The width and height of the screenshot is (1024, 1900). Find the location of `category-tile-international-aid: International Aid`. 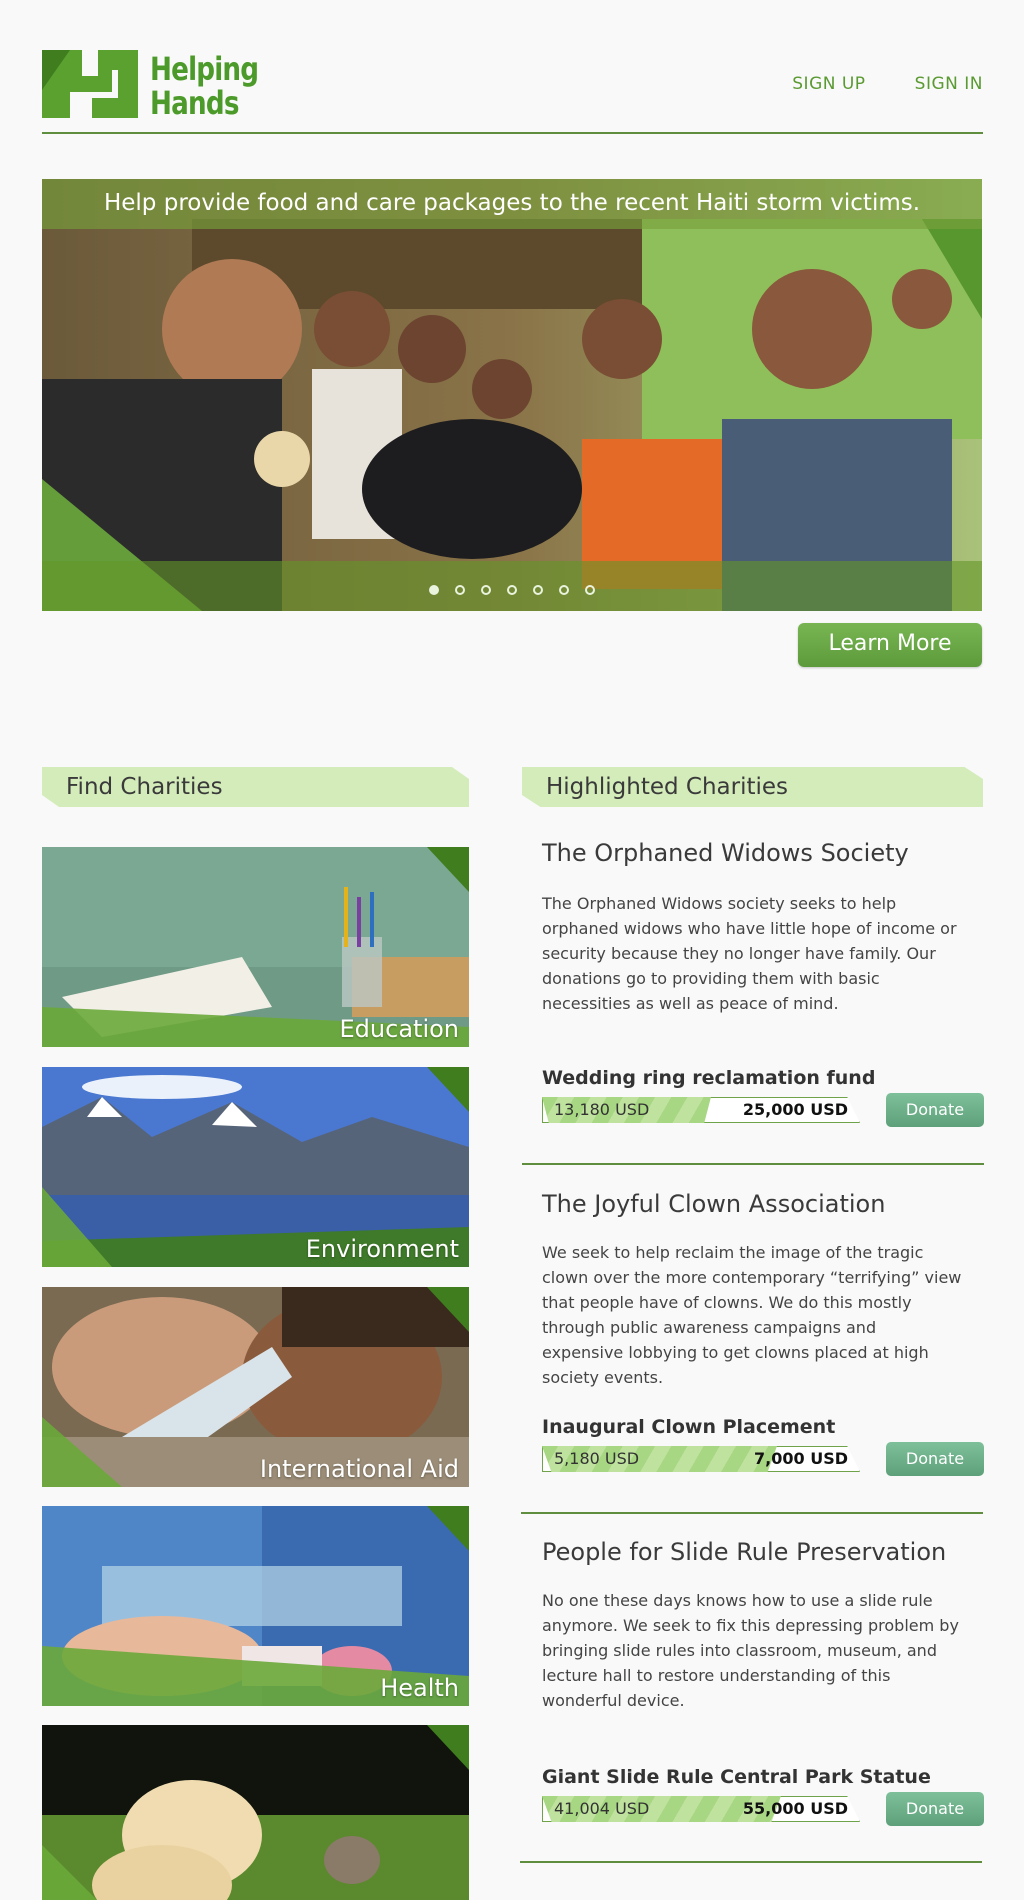

category-tile-international-aid: International Aid is located at coordinates (255, 1387).